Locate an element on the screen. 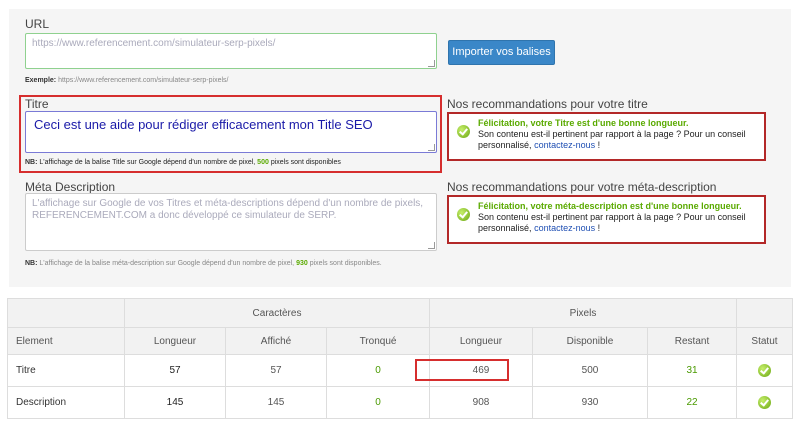 This screenshot has height=429, width=800. char-displayed: 57 is located at coordinates (276, 370).